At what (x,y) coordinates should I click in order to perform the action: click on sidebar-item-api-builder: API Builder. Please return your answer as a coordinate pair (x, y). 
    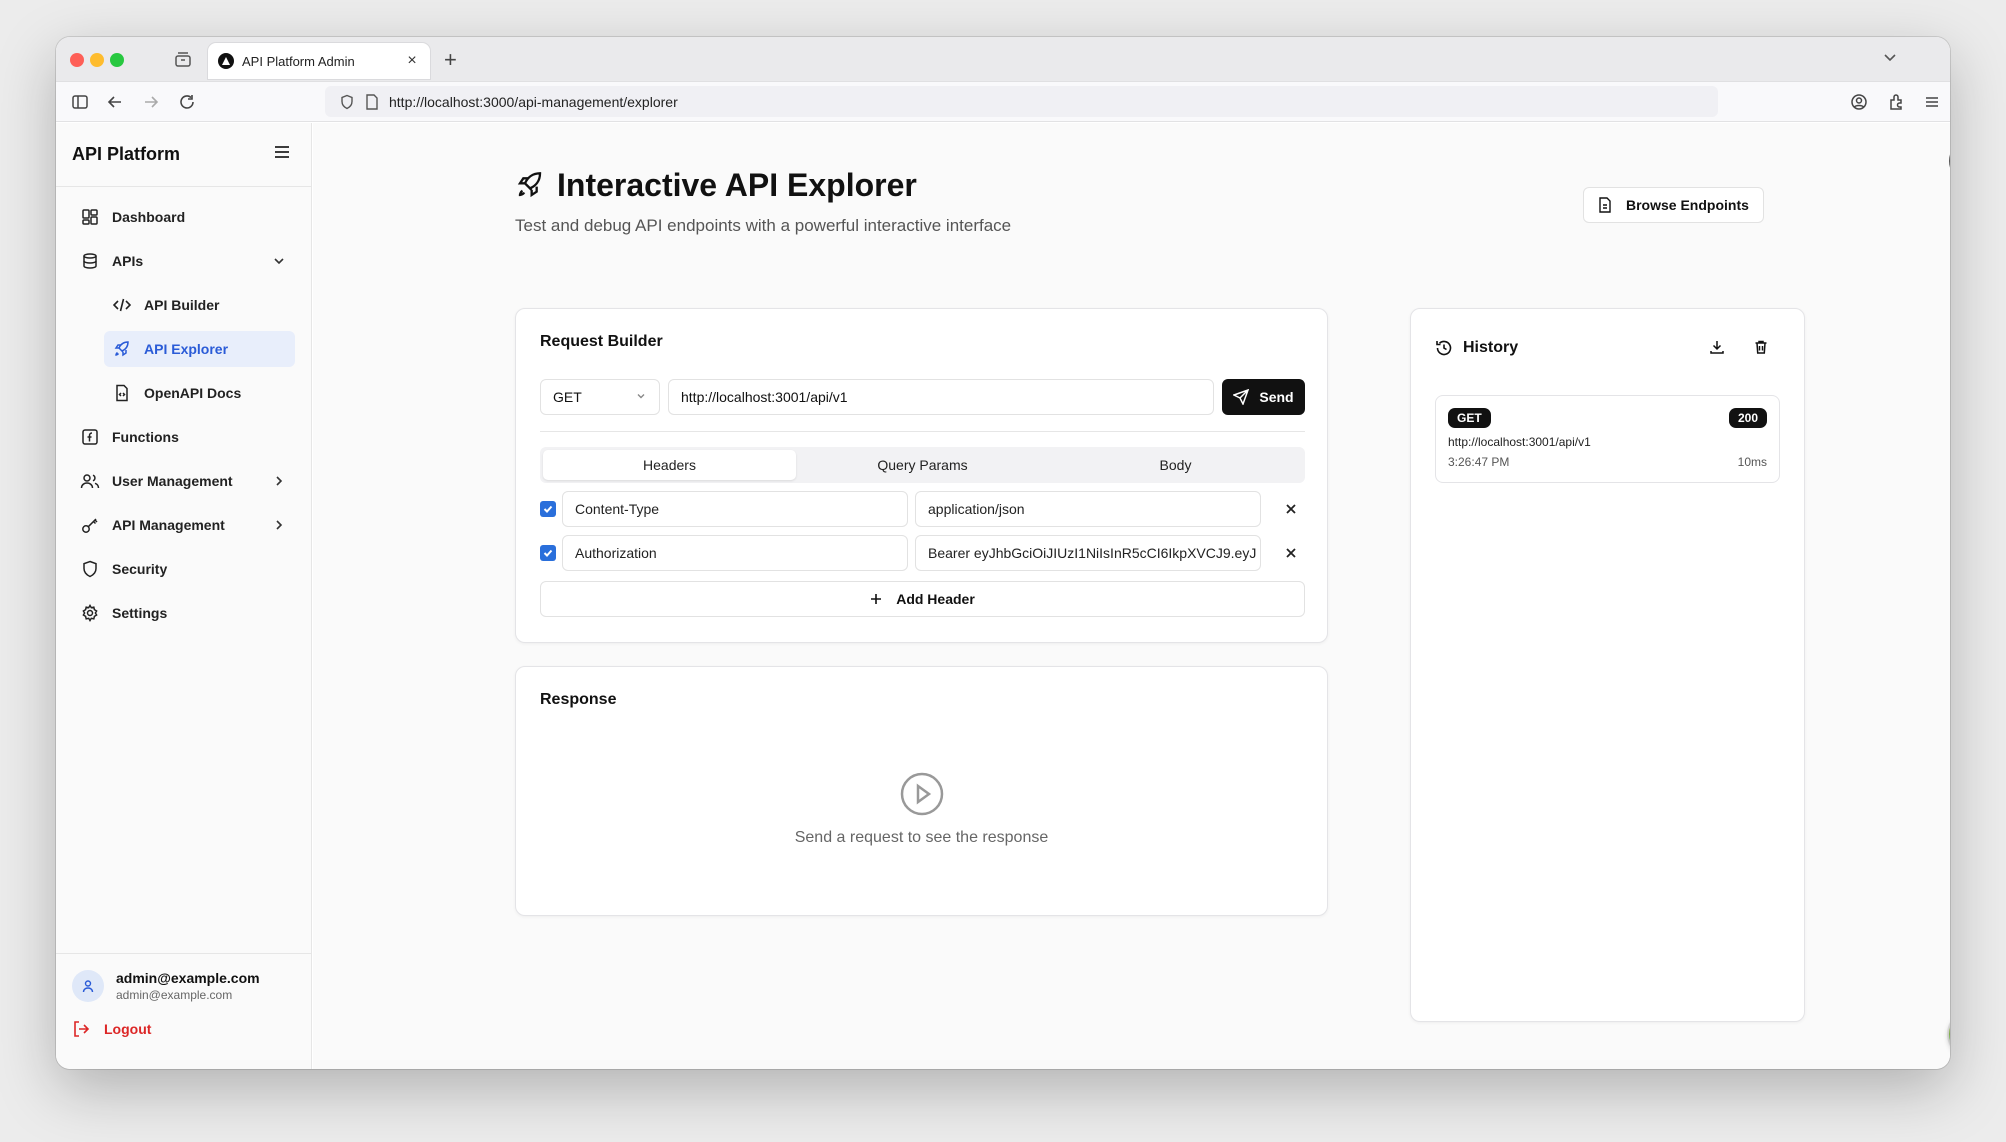
    Looking at the image, I should click on (199, 305).